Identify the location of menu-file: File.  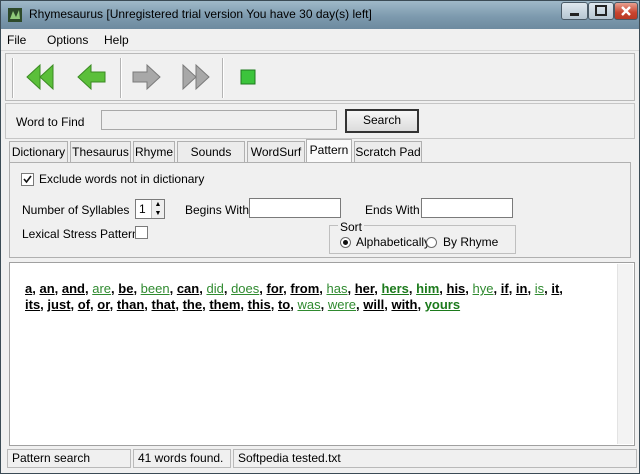
(16, 40).